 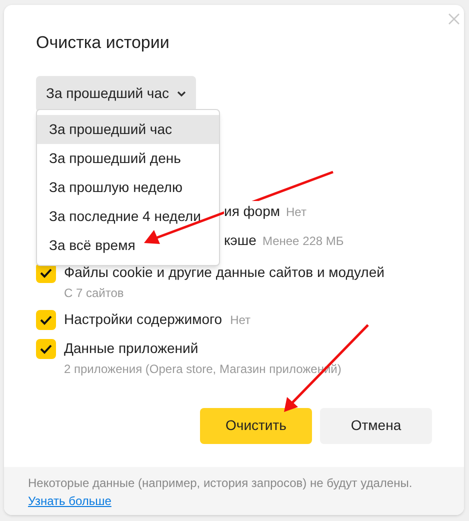 What do you see at coordinates (224, 272) in the screenshot?
I see `item-label: Файлы cookie и другие данные сайтов и модулей` at bounding box center [224, 272].